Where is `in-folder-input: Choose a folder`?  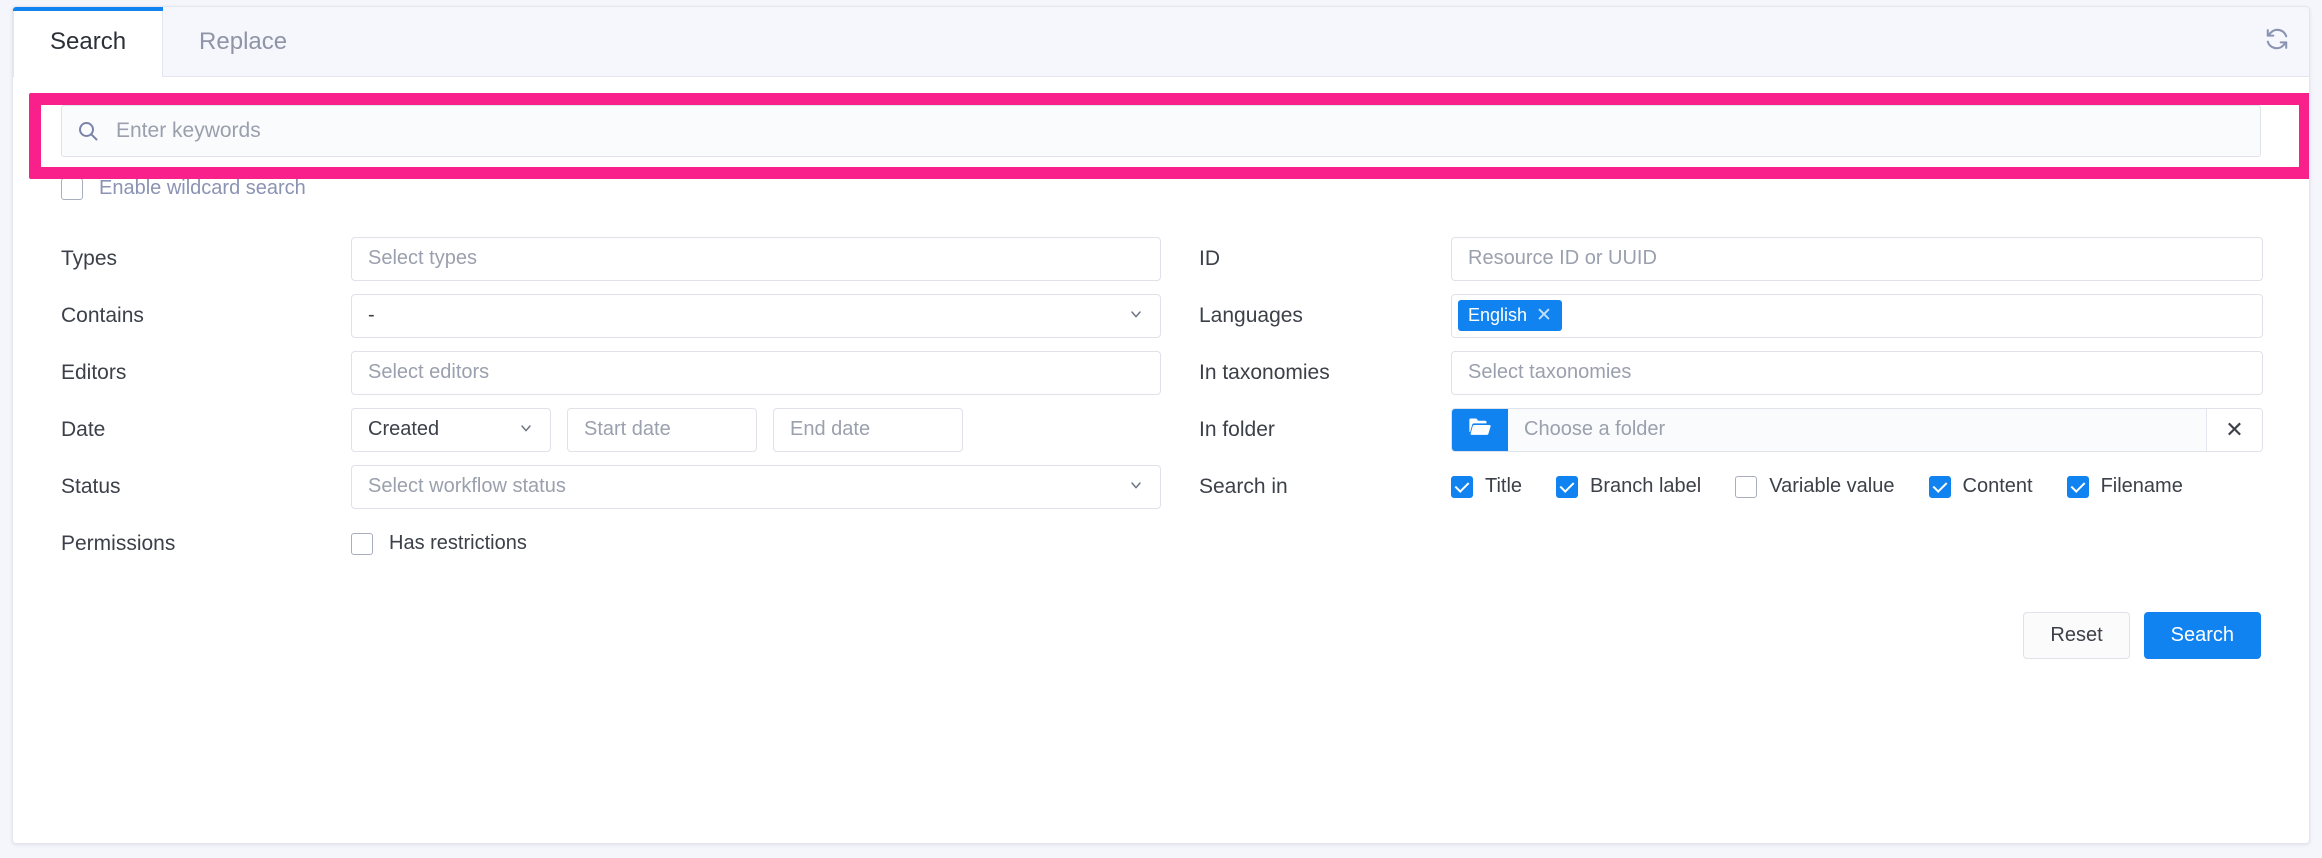 in-folder-input: Choose a folder is located at coordinates (1857, 429).